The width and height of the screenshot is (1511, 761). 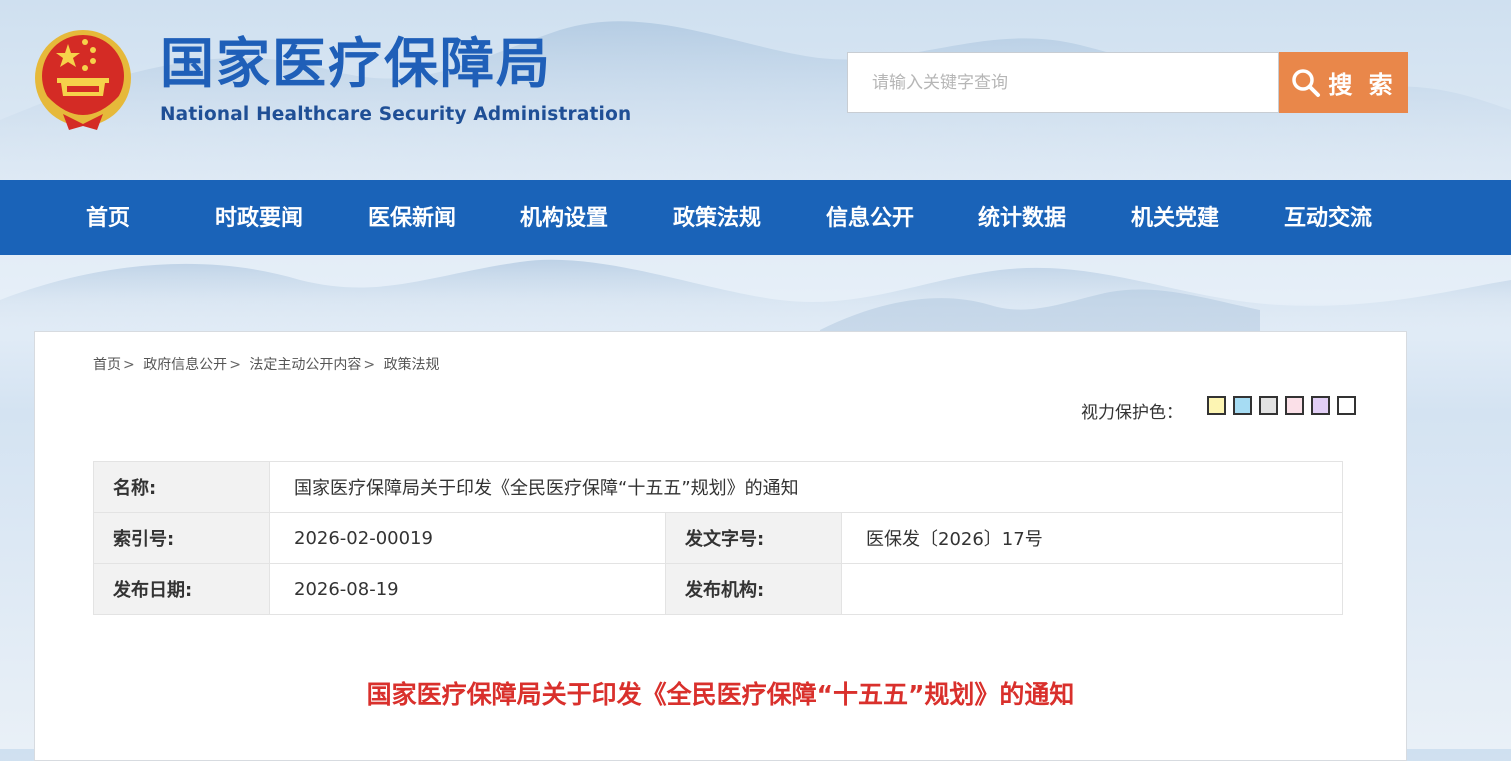 I want to click on index-label: 索引号:, so click(x=181, y=538).